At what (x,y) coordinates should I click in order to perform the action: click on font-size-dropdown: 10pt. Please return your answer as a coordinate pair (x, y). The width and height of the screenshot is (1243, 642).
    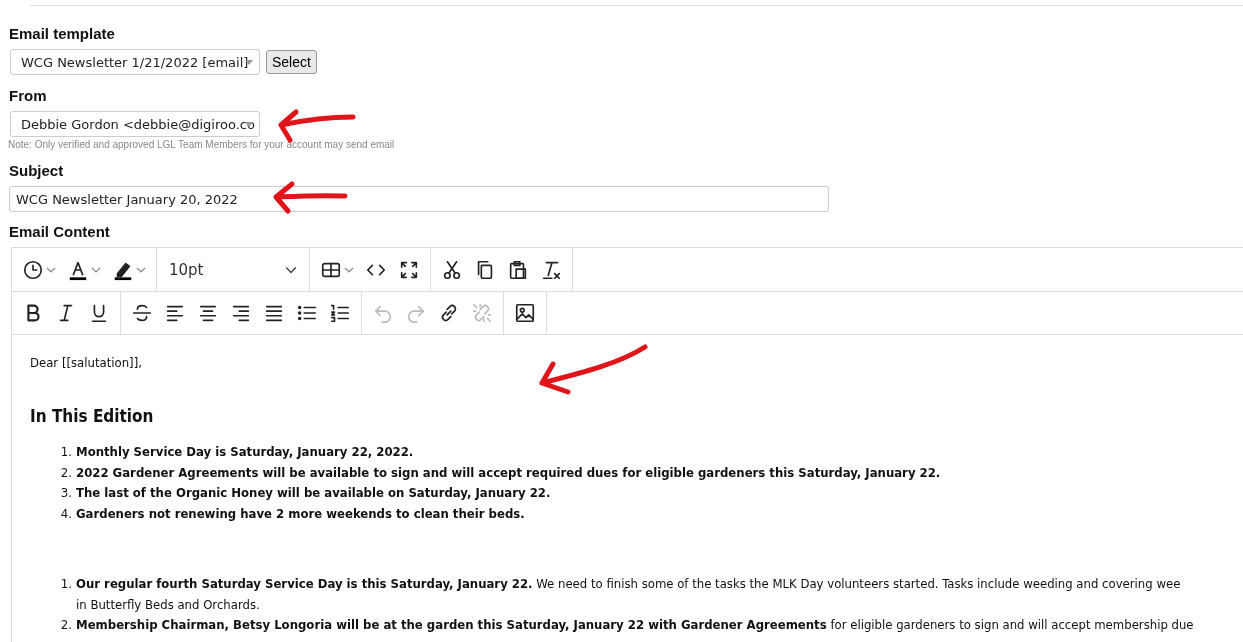
    Looking at the image, I should click on (233, 269).